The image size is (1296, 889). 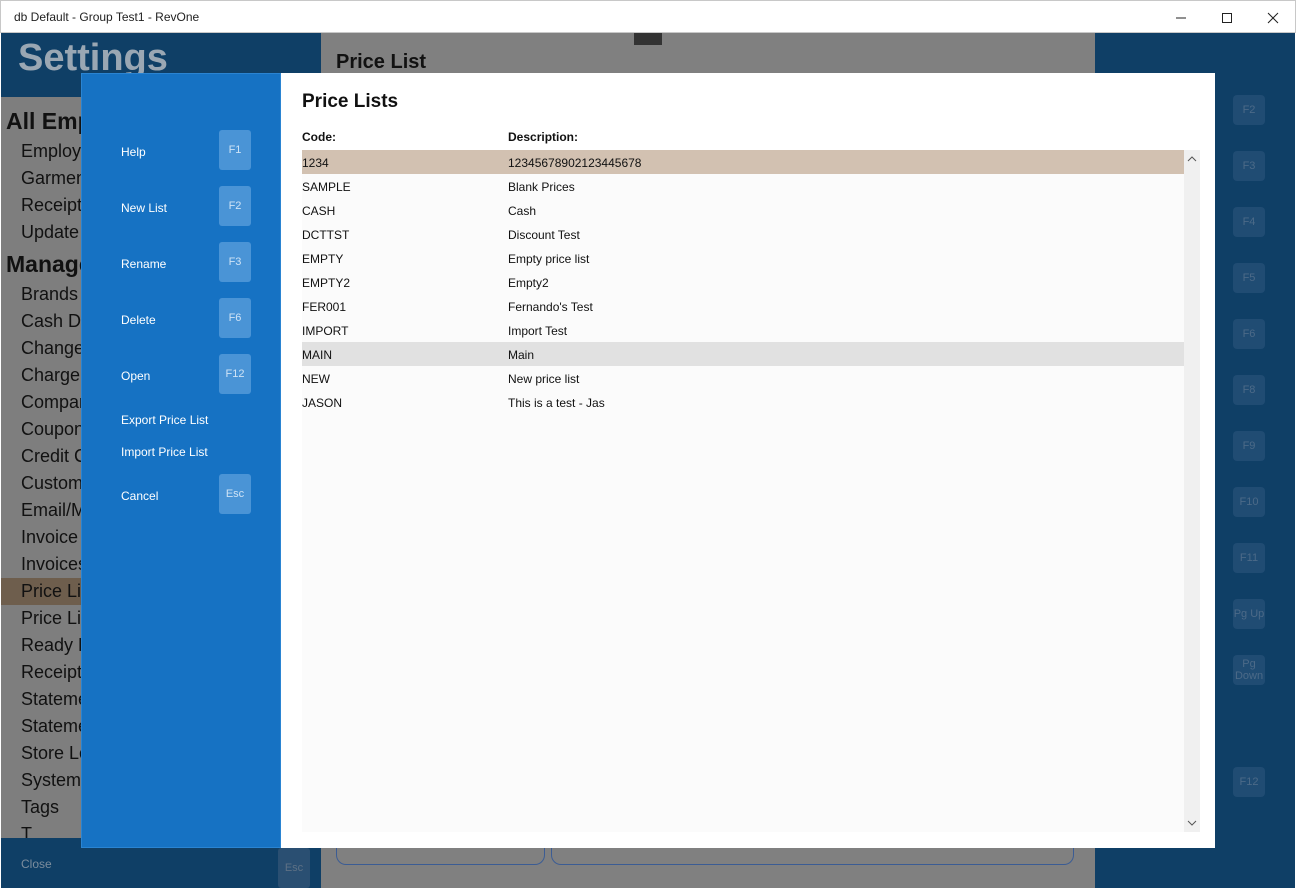 What do you see at coordinates (235, 318) in the screenshot?
I see `f6-key: F6` at bounding box center [235, 318].